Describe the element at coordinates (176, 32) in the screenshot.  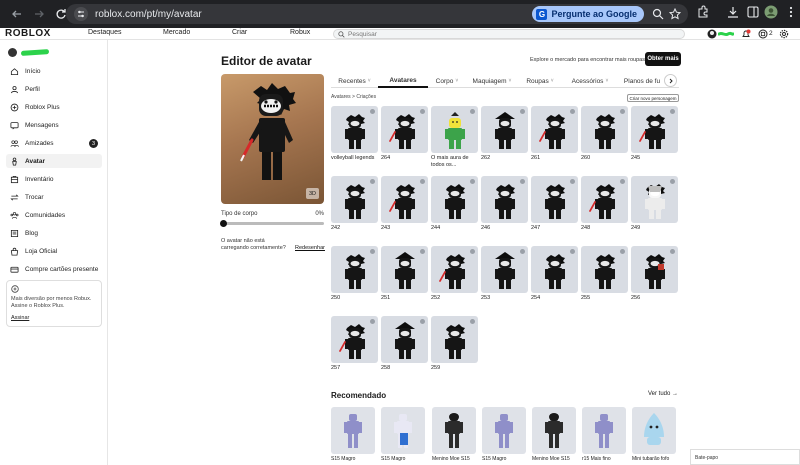
I see `nav-mercado: Mercado` at that location.